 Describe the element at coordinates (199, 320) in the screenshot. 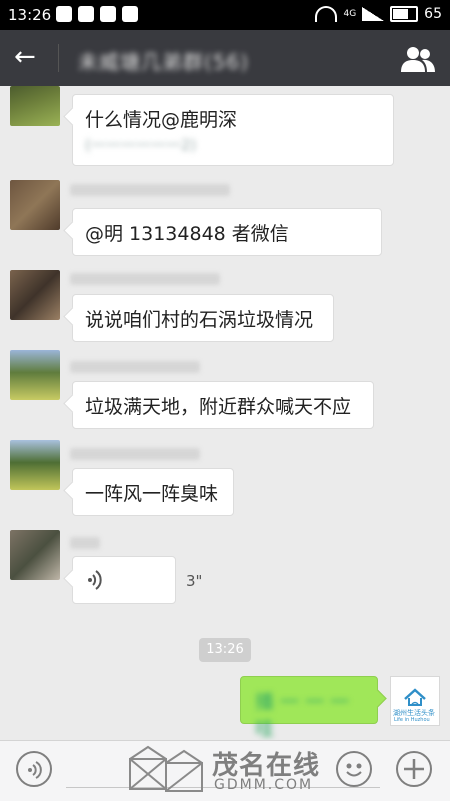

I see `message-text: 说说咱们村的石涡垃圾情况` at that location.